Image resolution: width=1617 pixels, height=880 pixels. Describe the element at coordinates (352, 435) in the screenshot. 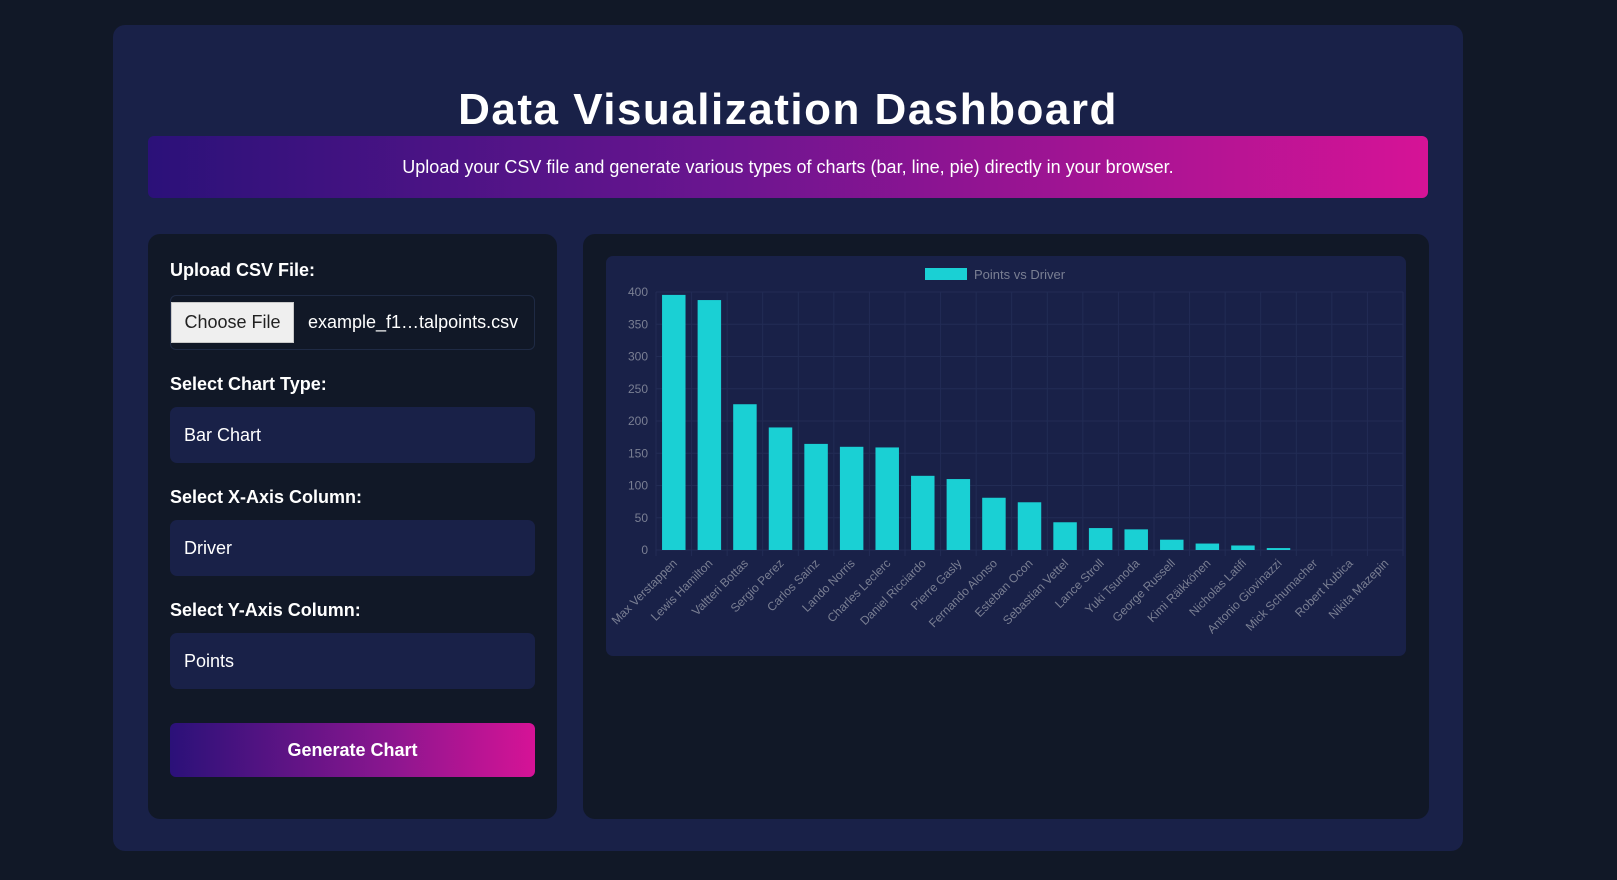

I see `chart-type-select: Bar Chart` at that location.